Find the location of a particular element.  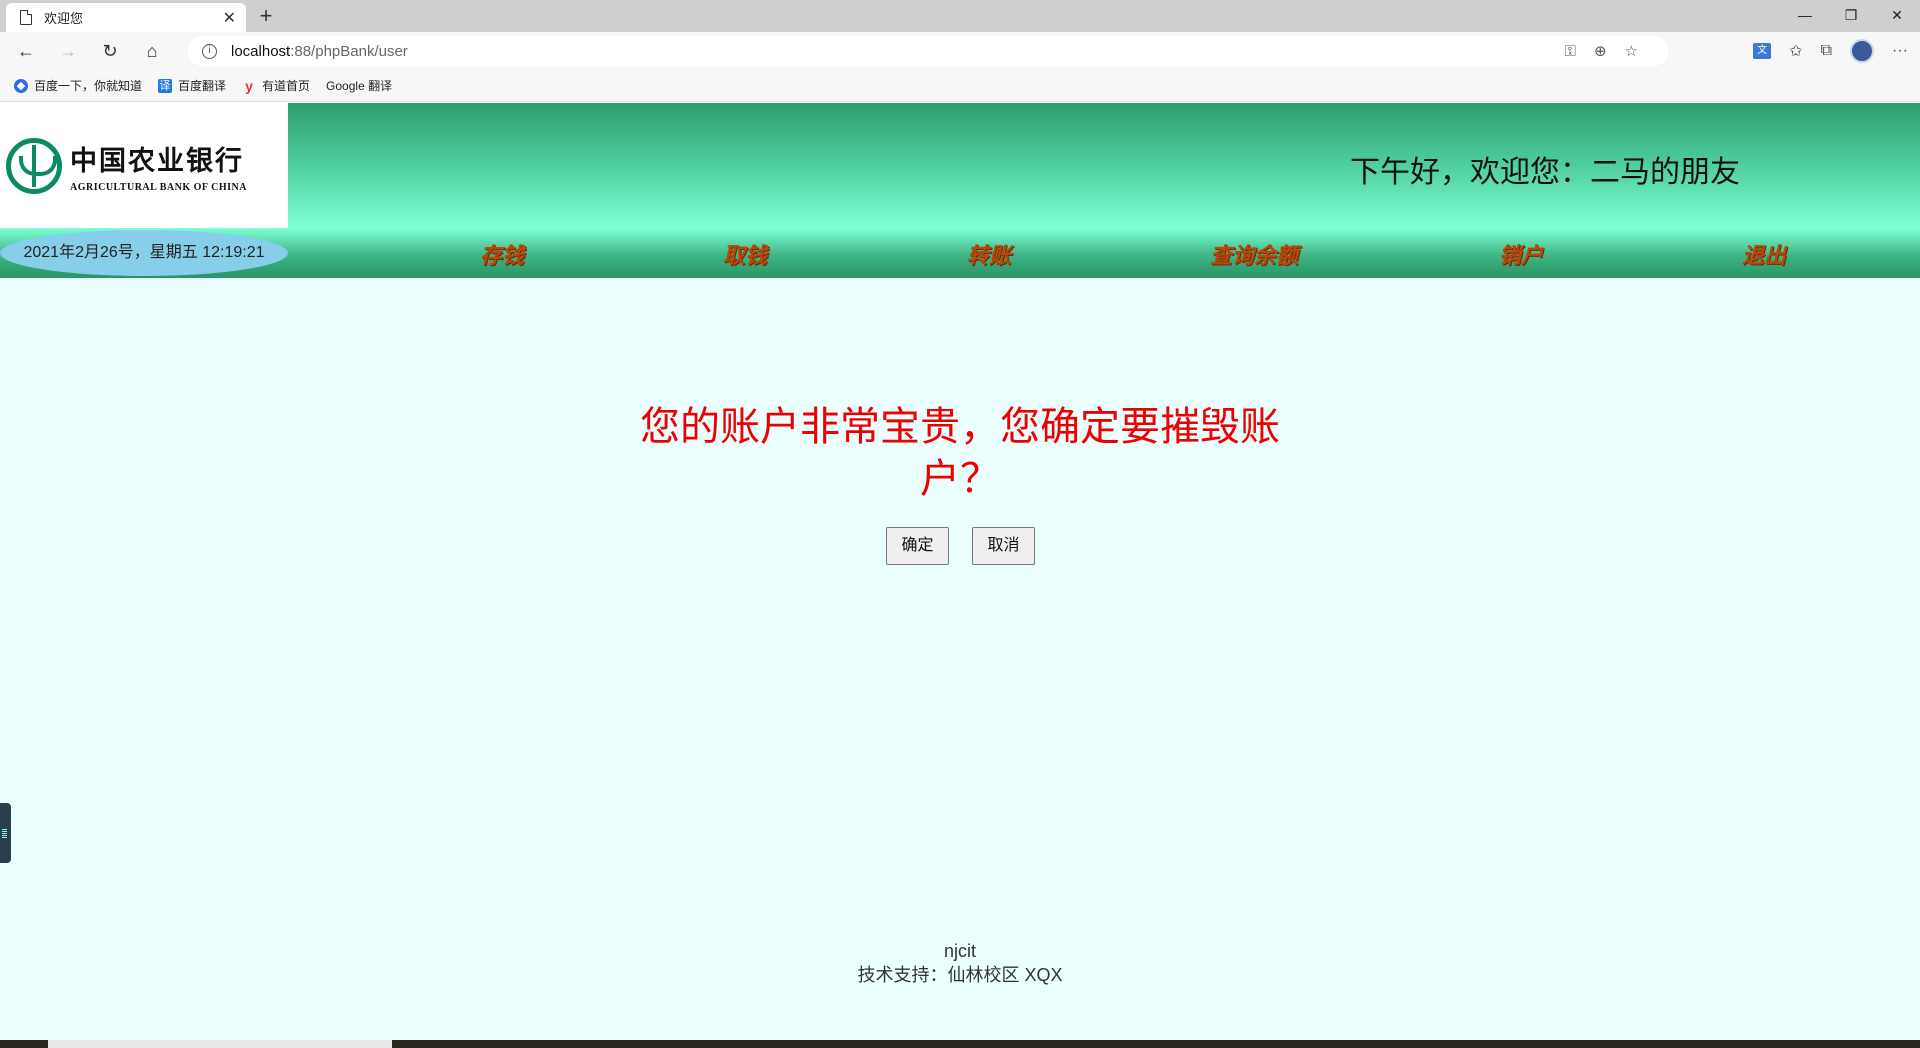

restore-button: ❐ is located at coordinates (1851, 16).